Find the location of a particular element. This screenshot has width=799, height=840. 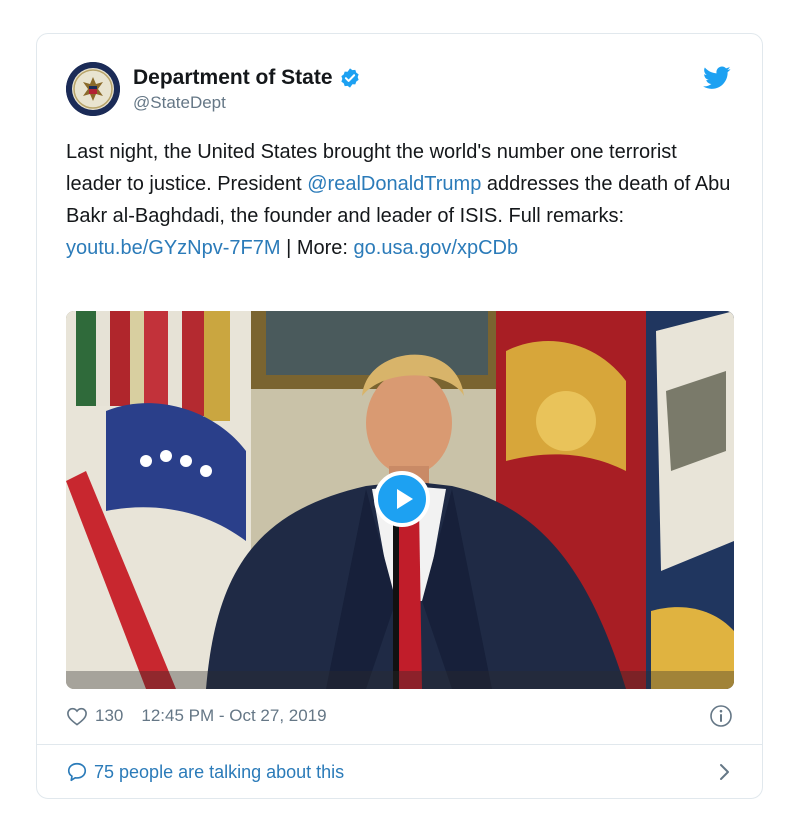

tweet-header: Department of State @StateDept is located at coordinates (399, 91).